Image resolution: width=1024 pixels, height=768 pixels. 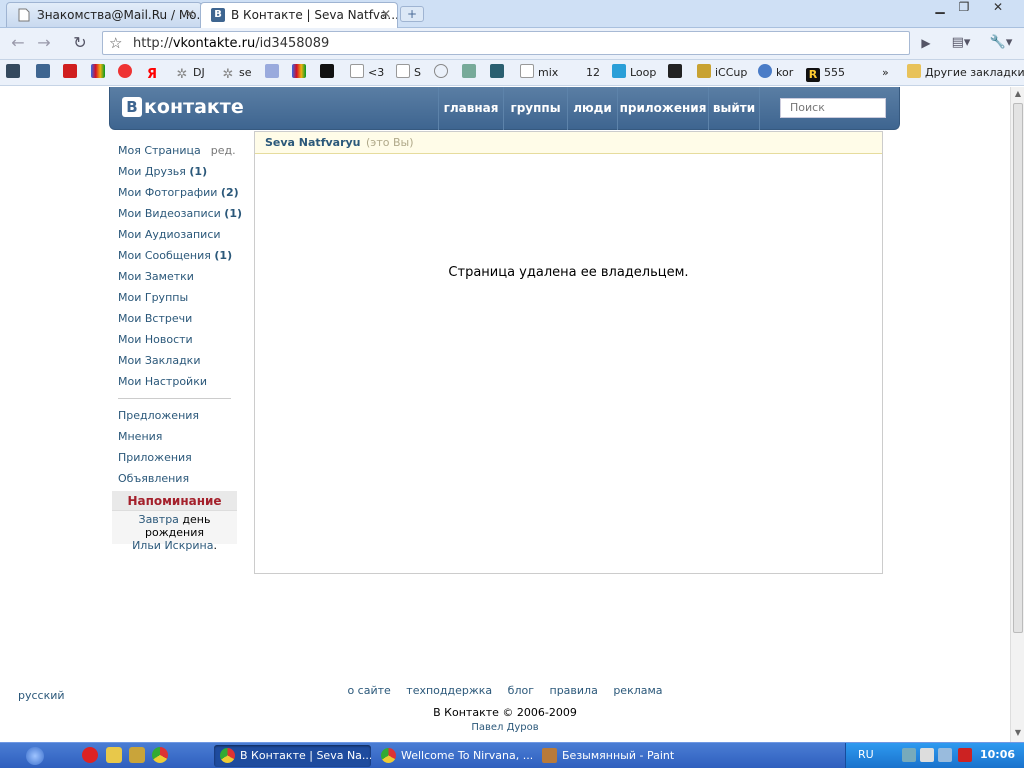 I want to click on nav-people: люди, so click(x=592, y=108).